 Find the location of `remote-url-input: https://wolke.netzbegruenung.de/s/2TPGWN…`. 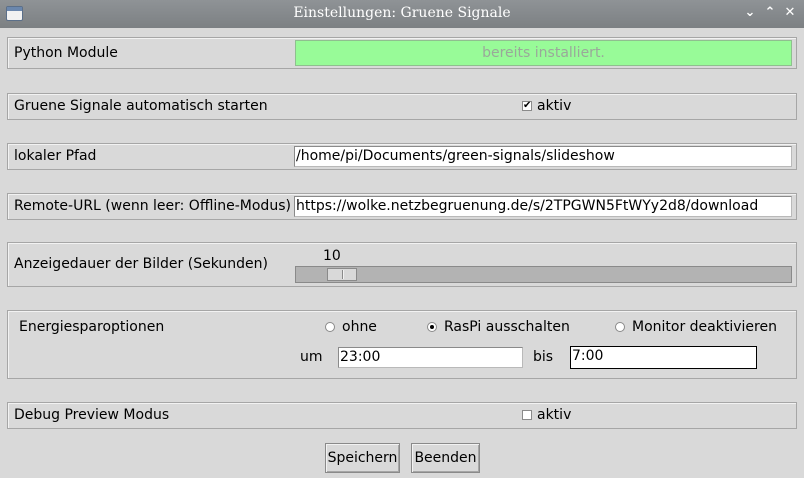

remote-url-input: https://wolke.netzbegruenung.de/s/2TPGWN… is located at coordinates (543, 206).